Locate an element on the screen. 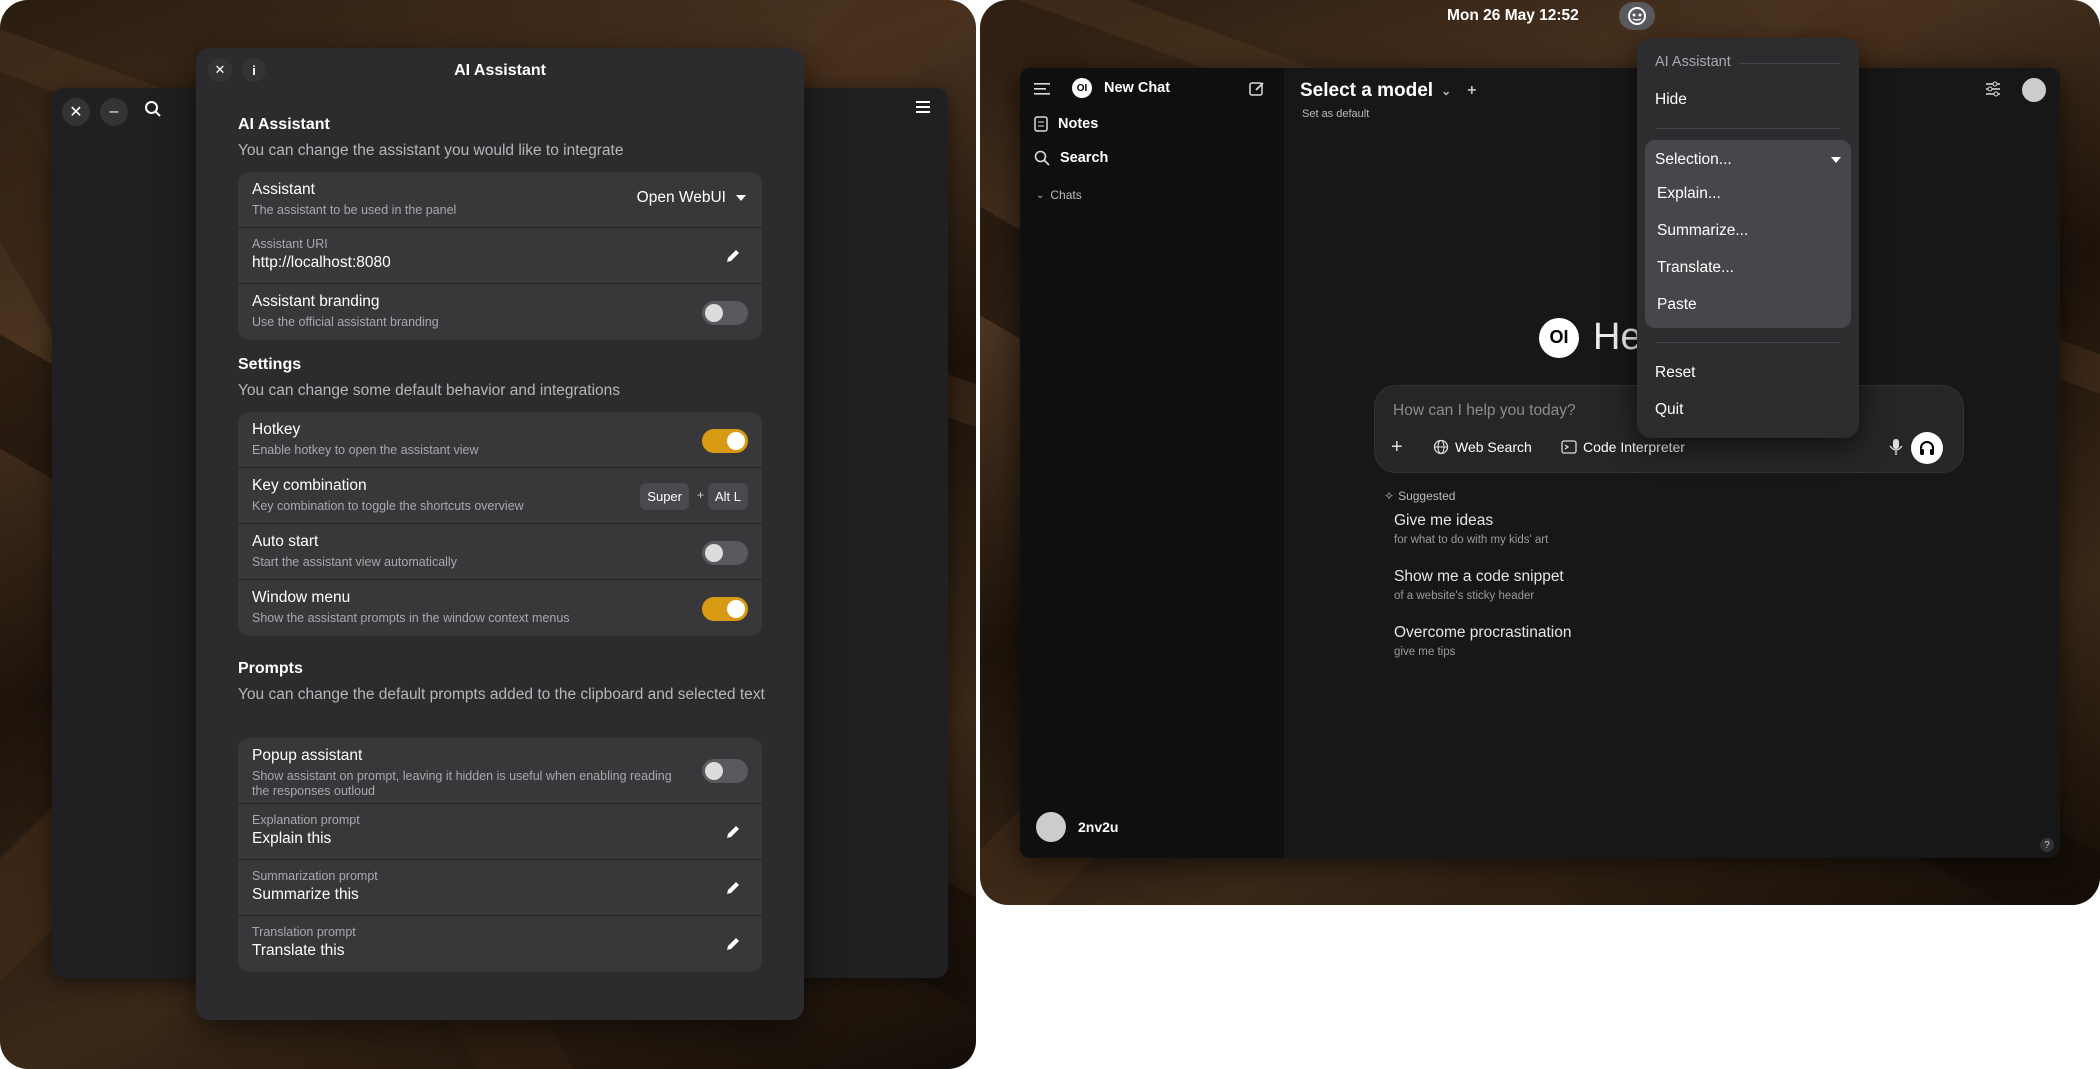 This screenshot has width=2100, height=1069. autostart-toggle is located at coordinates (725, 553).